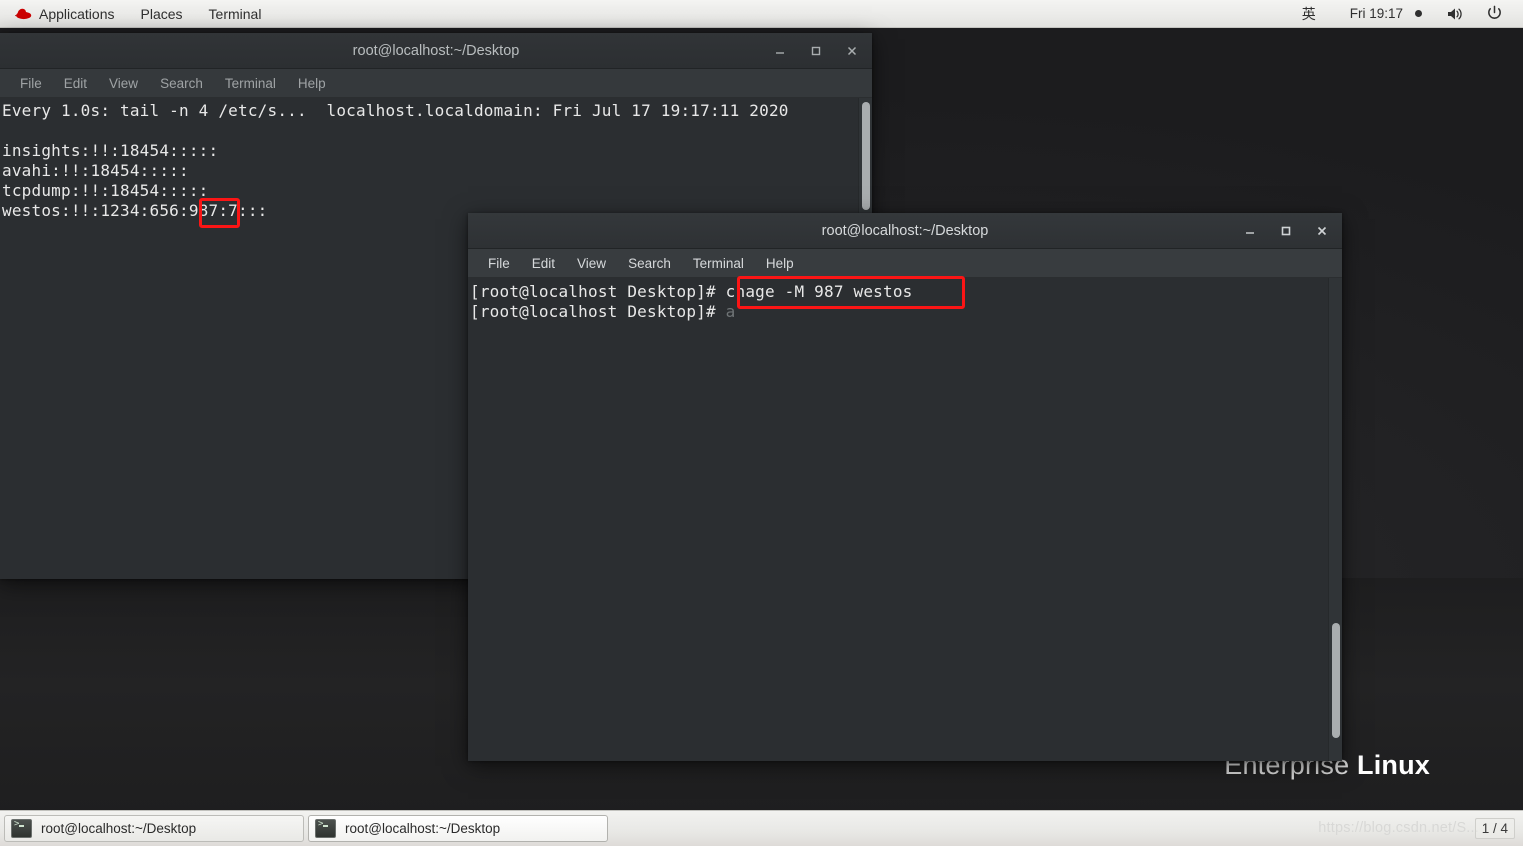 This screenshot has width=1523, height=846. I want to click on titlebar-back: root@localhost:~/Desktop, so click(436, 51).